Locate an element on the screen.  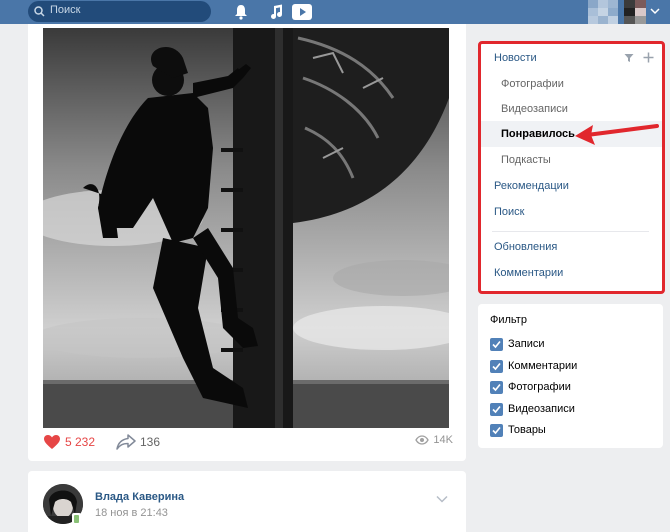
like-button: 5 232 is located at coordinates (69, 442).